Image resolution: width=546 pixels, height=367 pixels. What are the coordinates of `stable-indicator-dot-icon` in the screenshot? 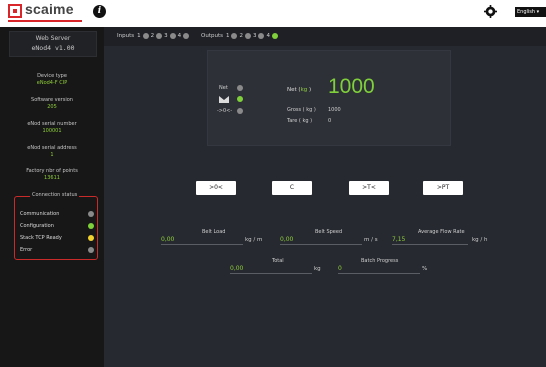 It's located at (240, 99).